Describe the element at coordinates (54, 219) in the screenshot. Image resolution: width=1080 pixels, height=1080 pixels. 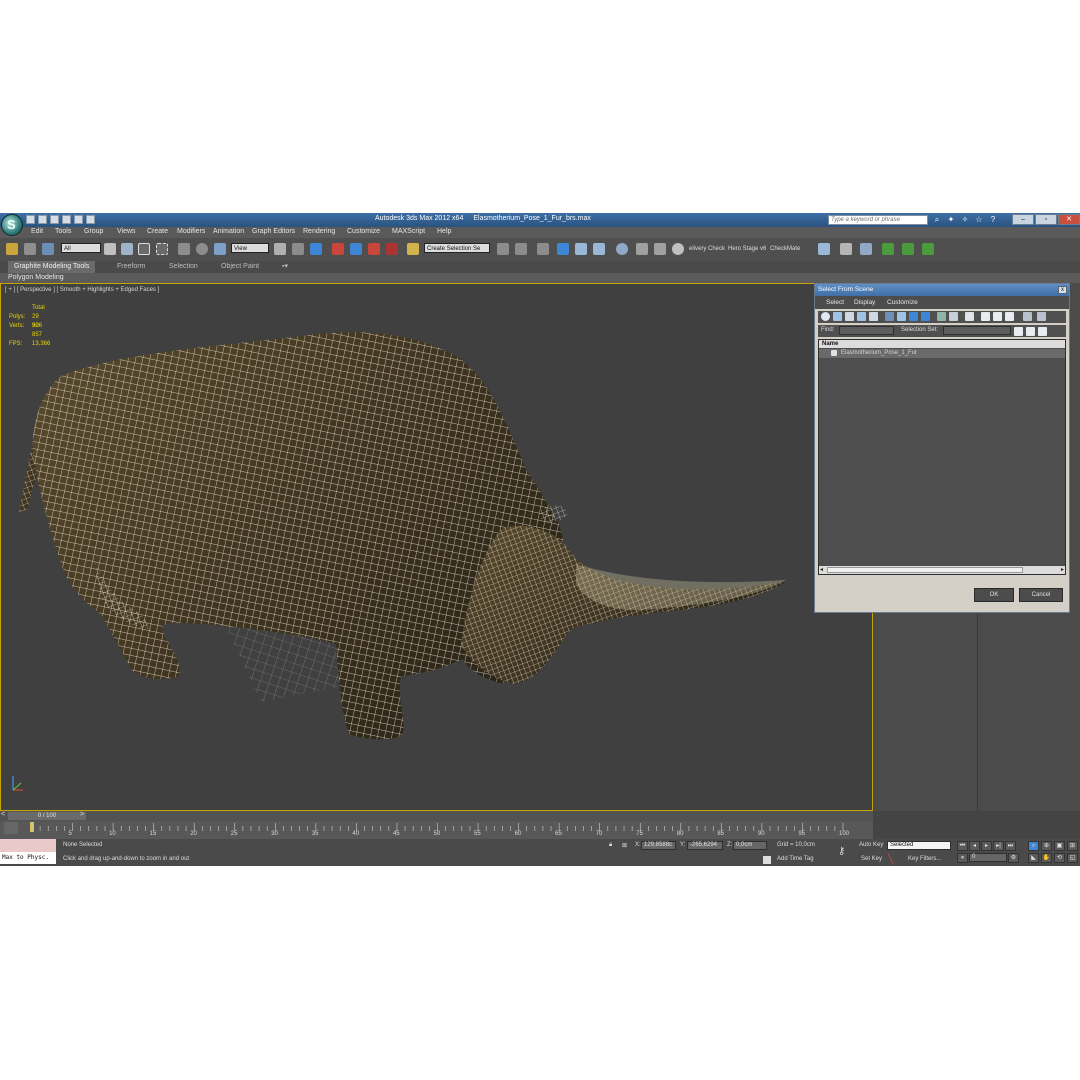
I see `save-file-icon` at that location.